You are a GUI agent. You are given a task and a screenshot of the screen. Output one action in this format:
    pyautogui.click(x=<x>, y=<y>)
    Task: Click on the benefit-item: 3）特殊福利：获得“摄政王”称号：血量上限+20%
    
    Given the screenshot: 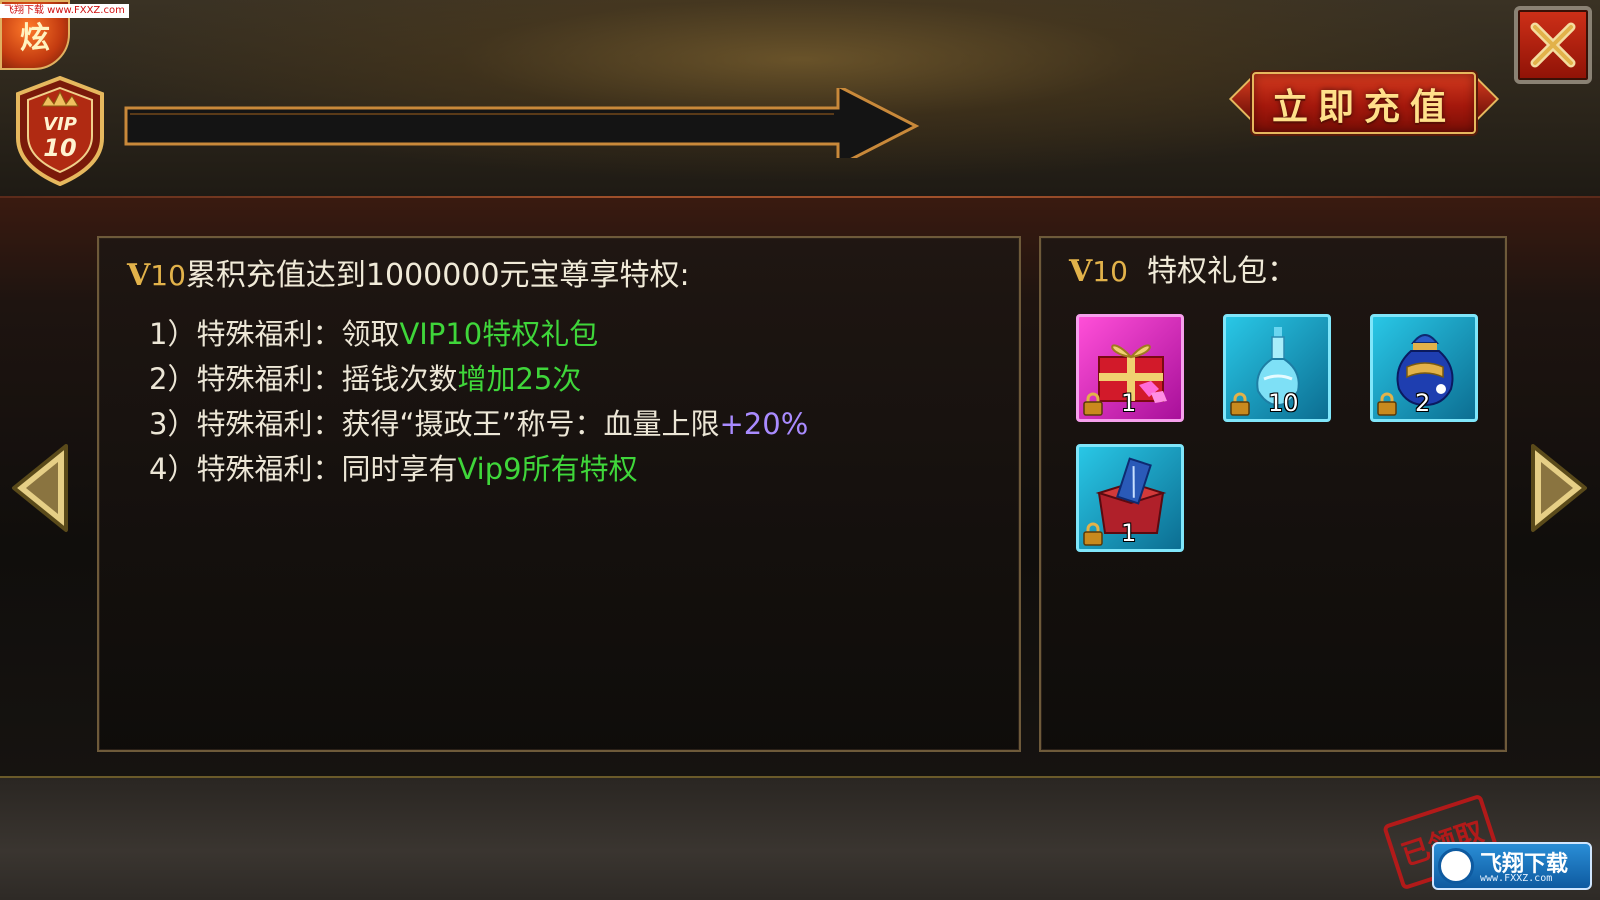 What is the action you would take?
    pyautogui.click(x=478, y=424)
    